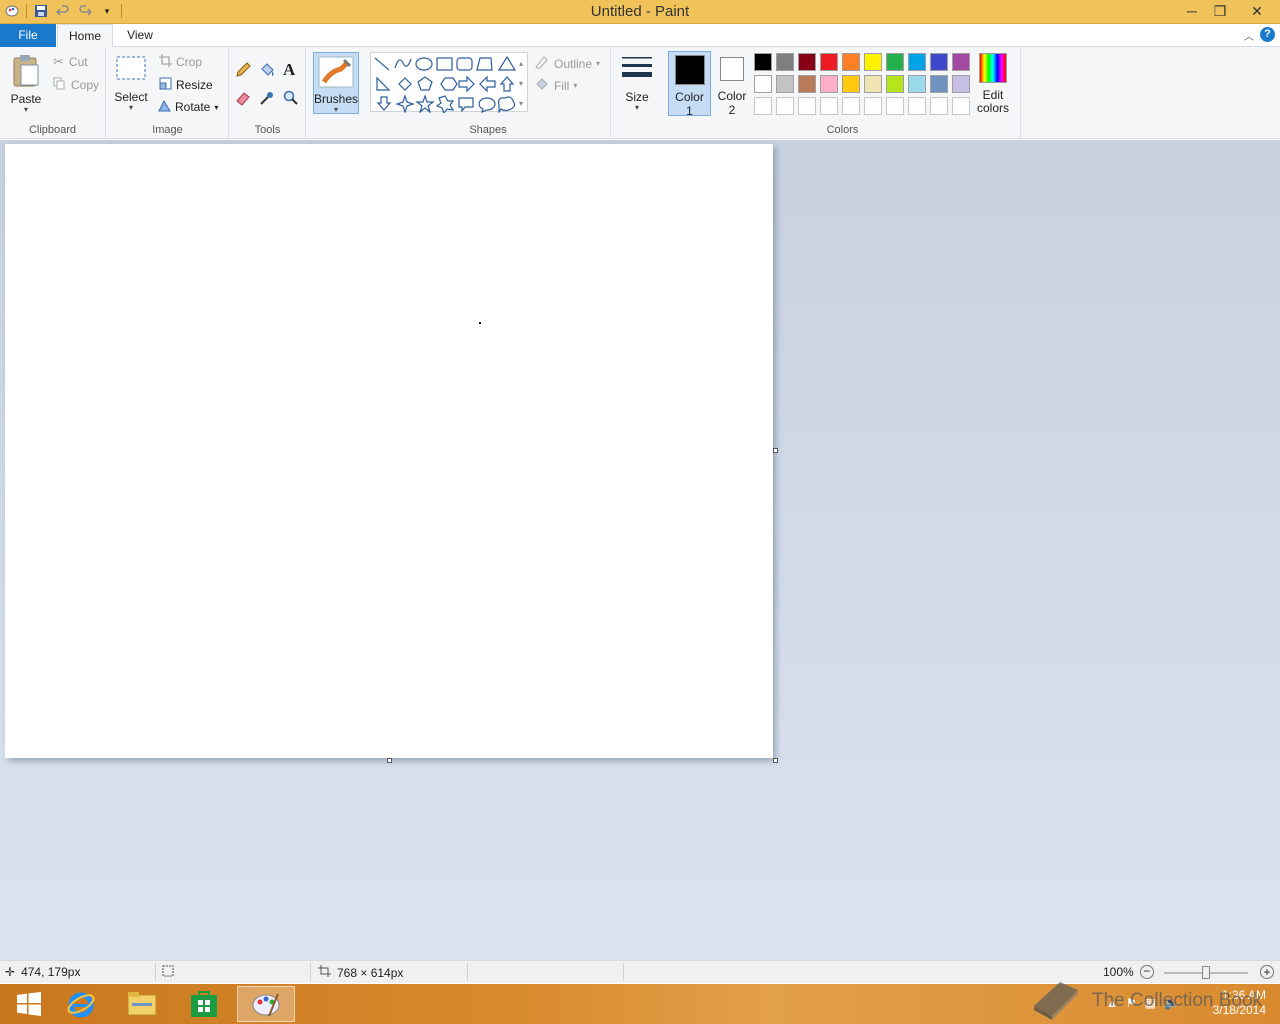  What do you see at coordinates (267, 71) in the screenshot?
I see `fill-bucket-icon` at bounding box center [267, 71].